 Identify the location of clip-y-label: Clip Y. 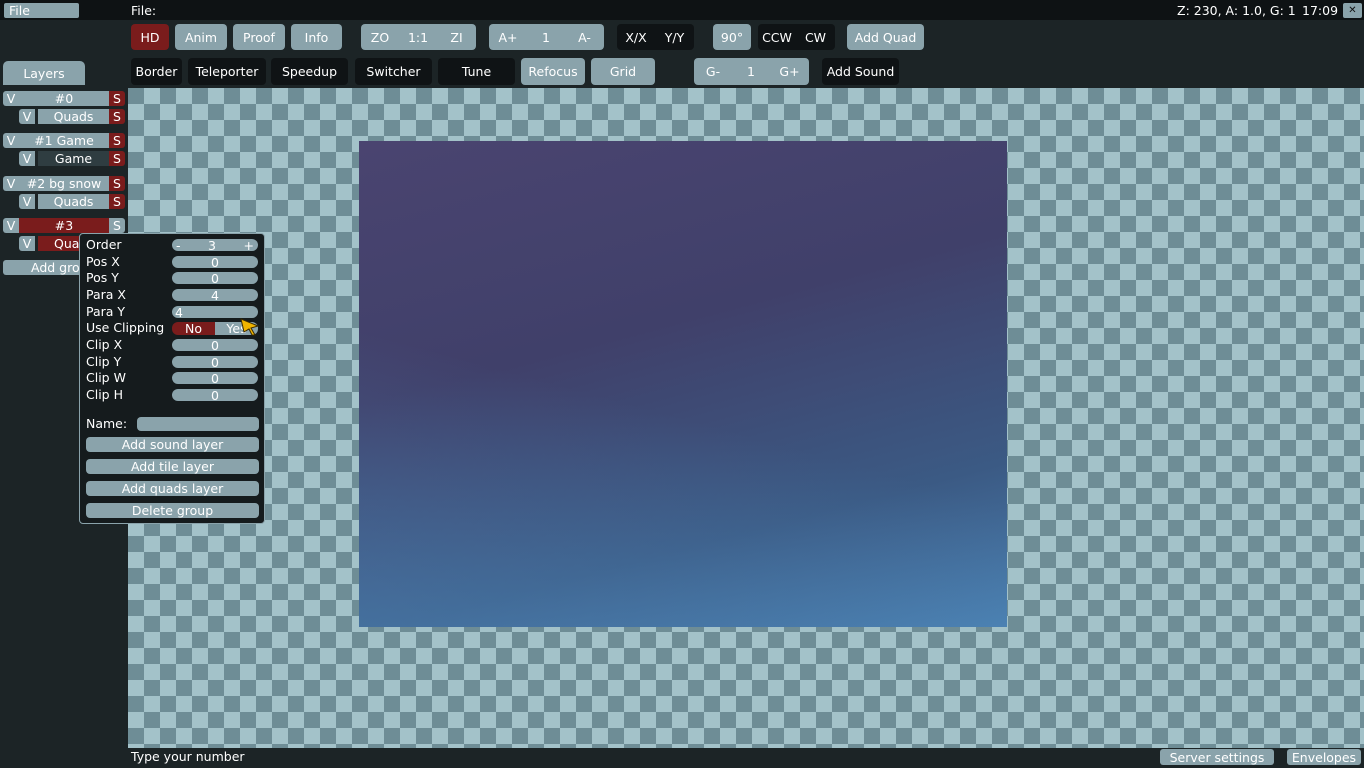
(104, 361).